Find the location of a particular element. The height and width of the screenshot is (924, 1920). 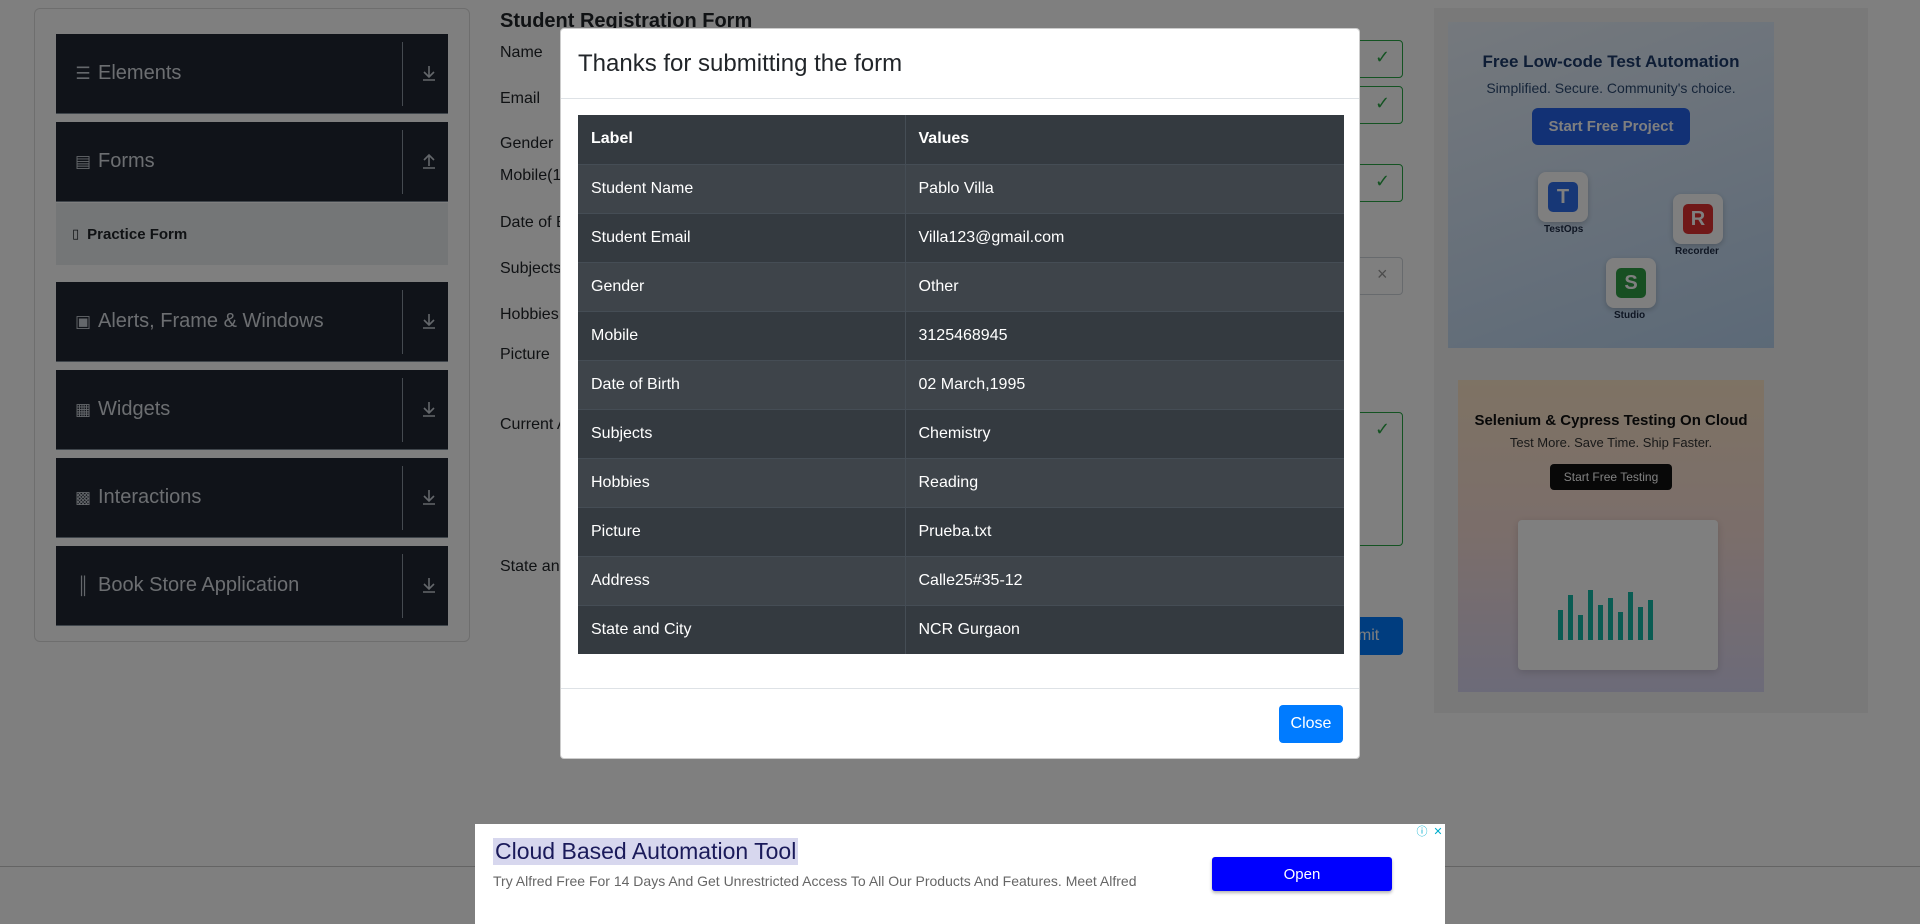

row-value: 3125468945 is located at coordinates (1124, 335).